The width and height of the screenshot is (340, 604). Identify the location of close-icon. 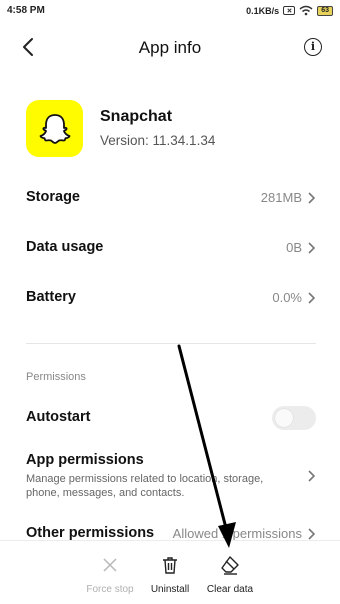
(110, 565).